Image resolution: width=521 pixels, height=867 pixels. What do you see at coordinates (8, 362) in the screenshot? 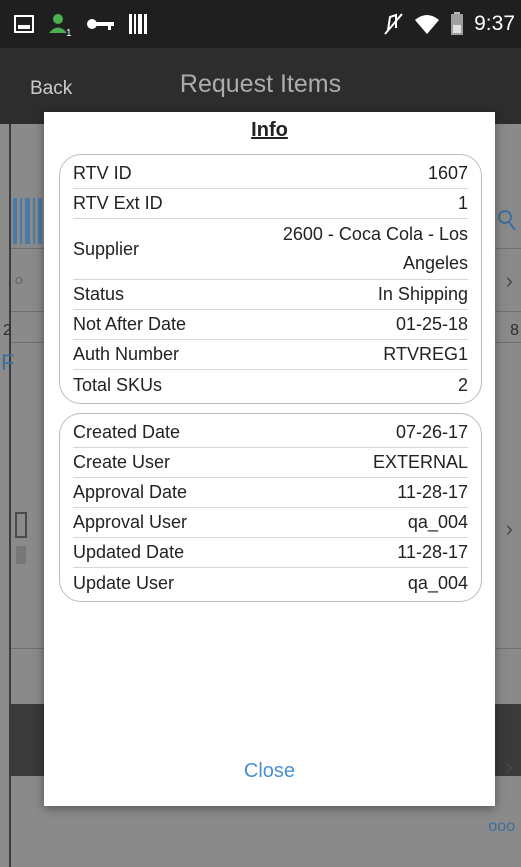
I see `background-letter: F` at bounding box center [8, 362].